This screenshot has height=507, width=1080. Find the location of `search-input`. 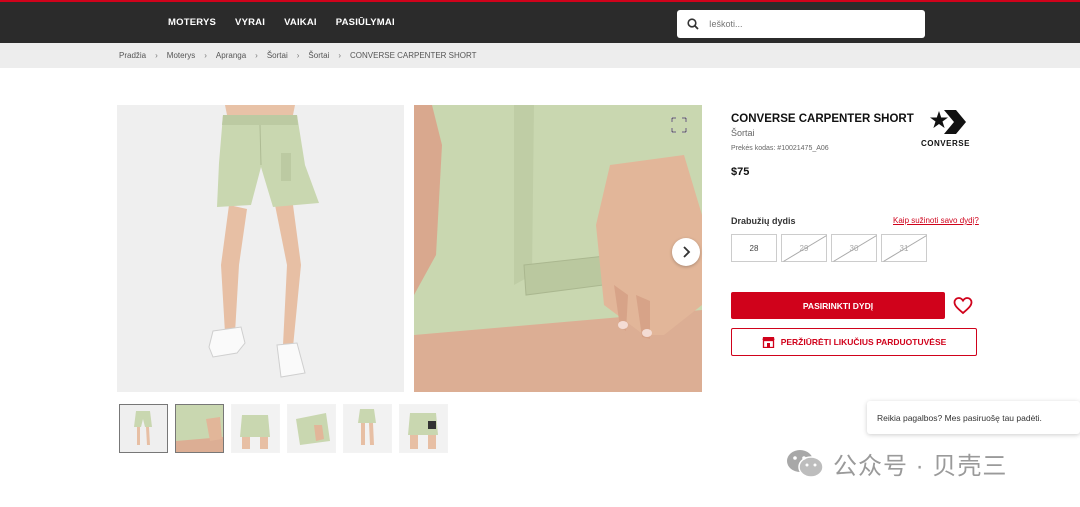

search-input is located at coordinates (809, 24).